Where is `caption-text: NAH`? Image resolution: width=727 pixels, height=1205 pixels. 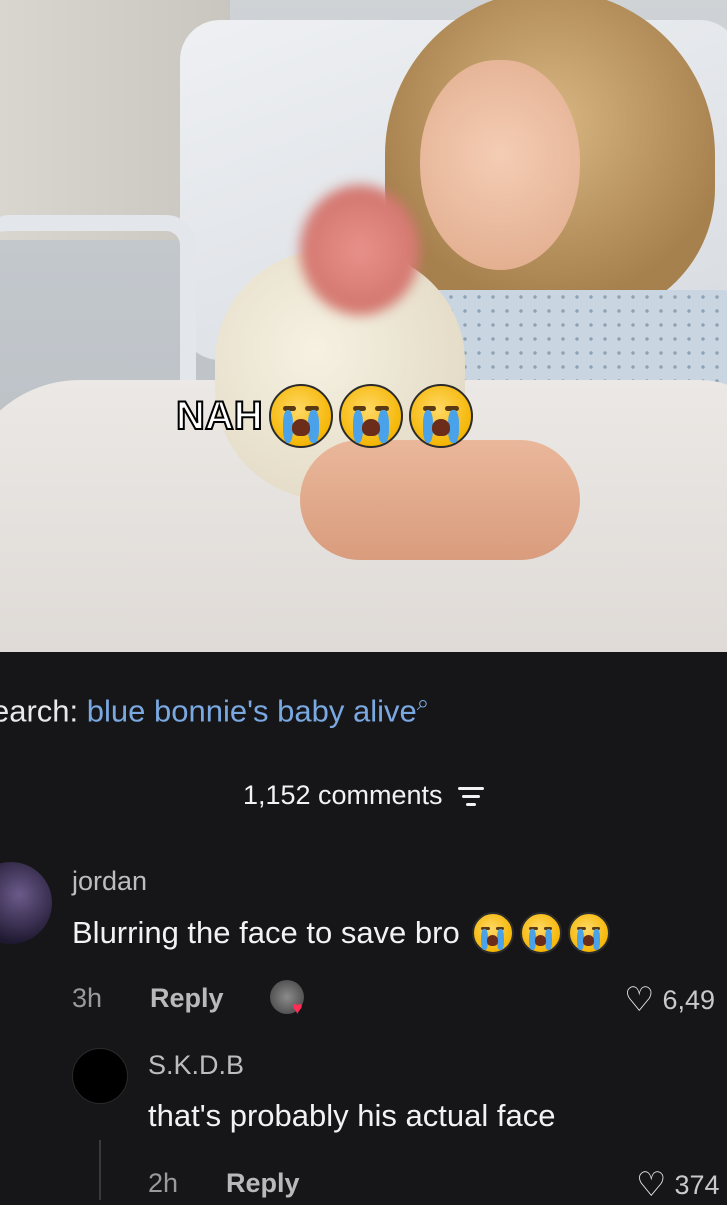 caption-text: NAH is located at coordinates (219, 416).